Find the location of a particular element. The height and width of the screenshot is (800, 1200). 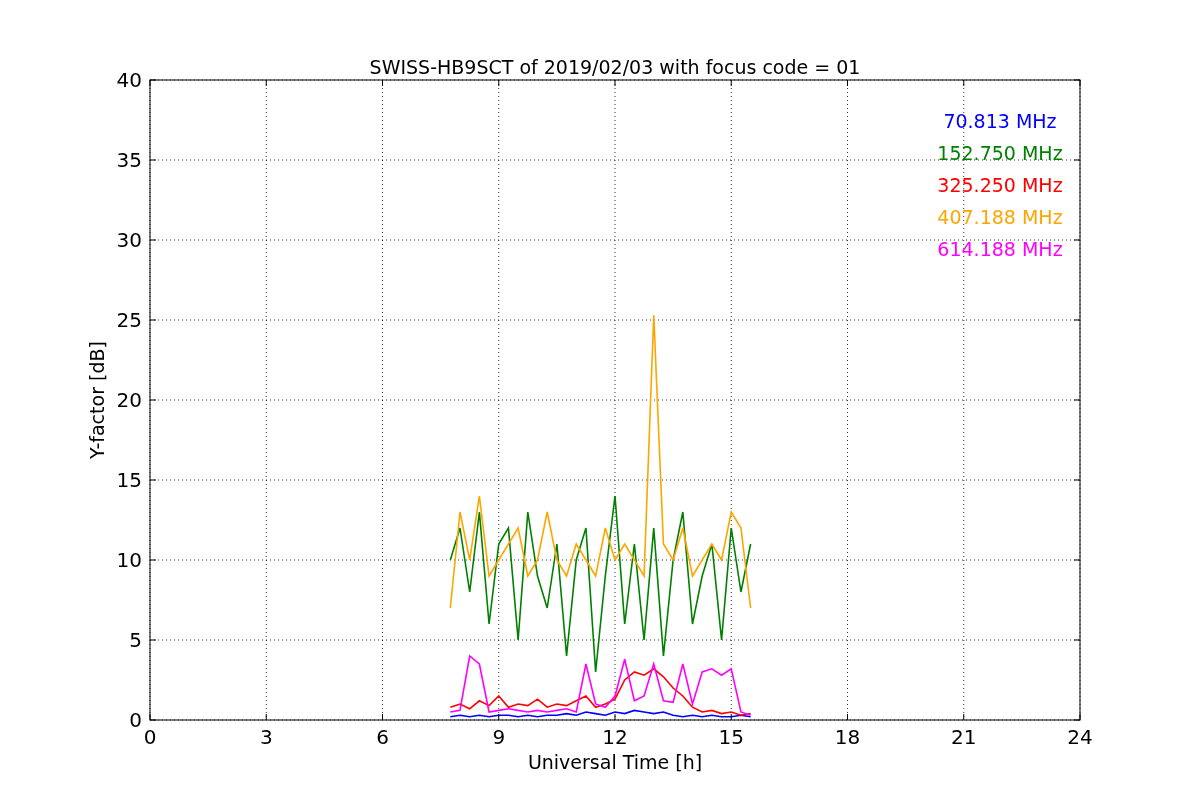

tick-label: 5 is located at coordinates (135, 640).